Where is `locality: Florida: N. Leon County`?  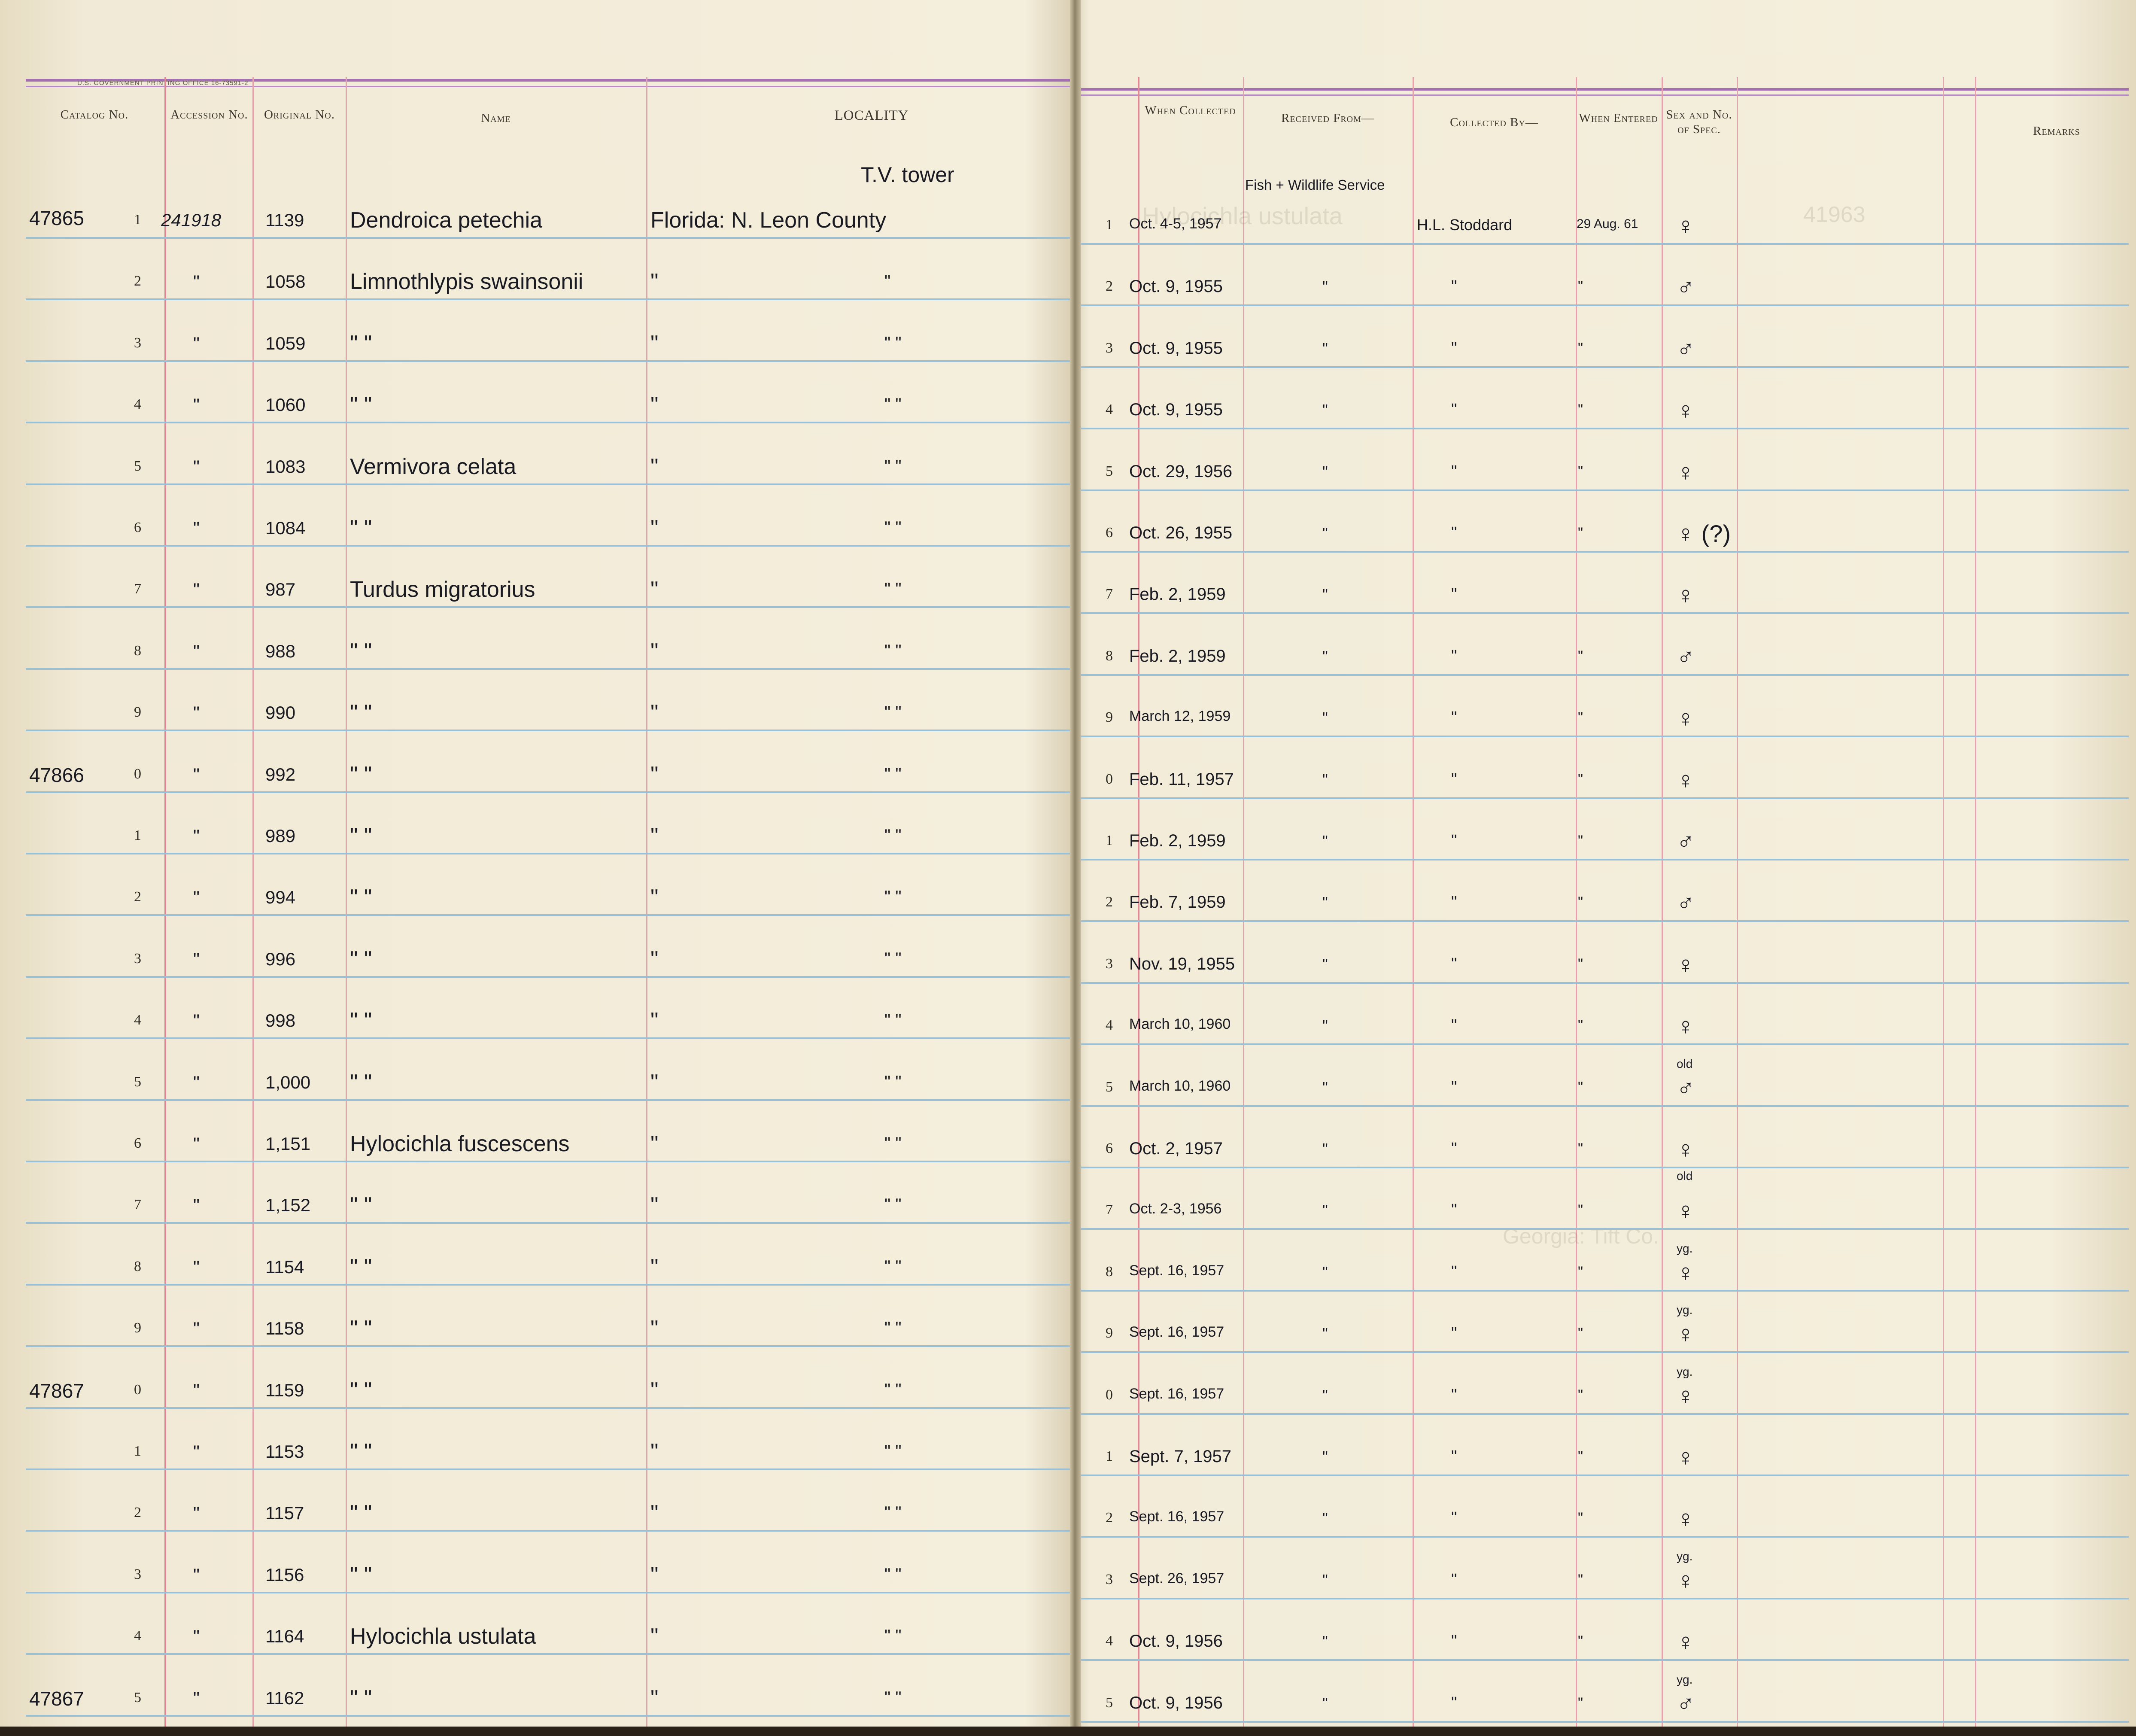
locality: Florida: N. Leon County is located at coordinates (768, 221).